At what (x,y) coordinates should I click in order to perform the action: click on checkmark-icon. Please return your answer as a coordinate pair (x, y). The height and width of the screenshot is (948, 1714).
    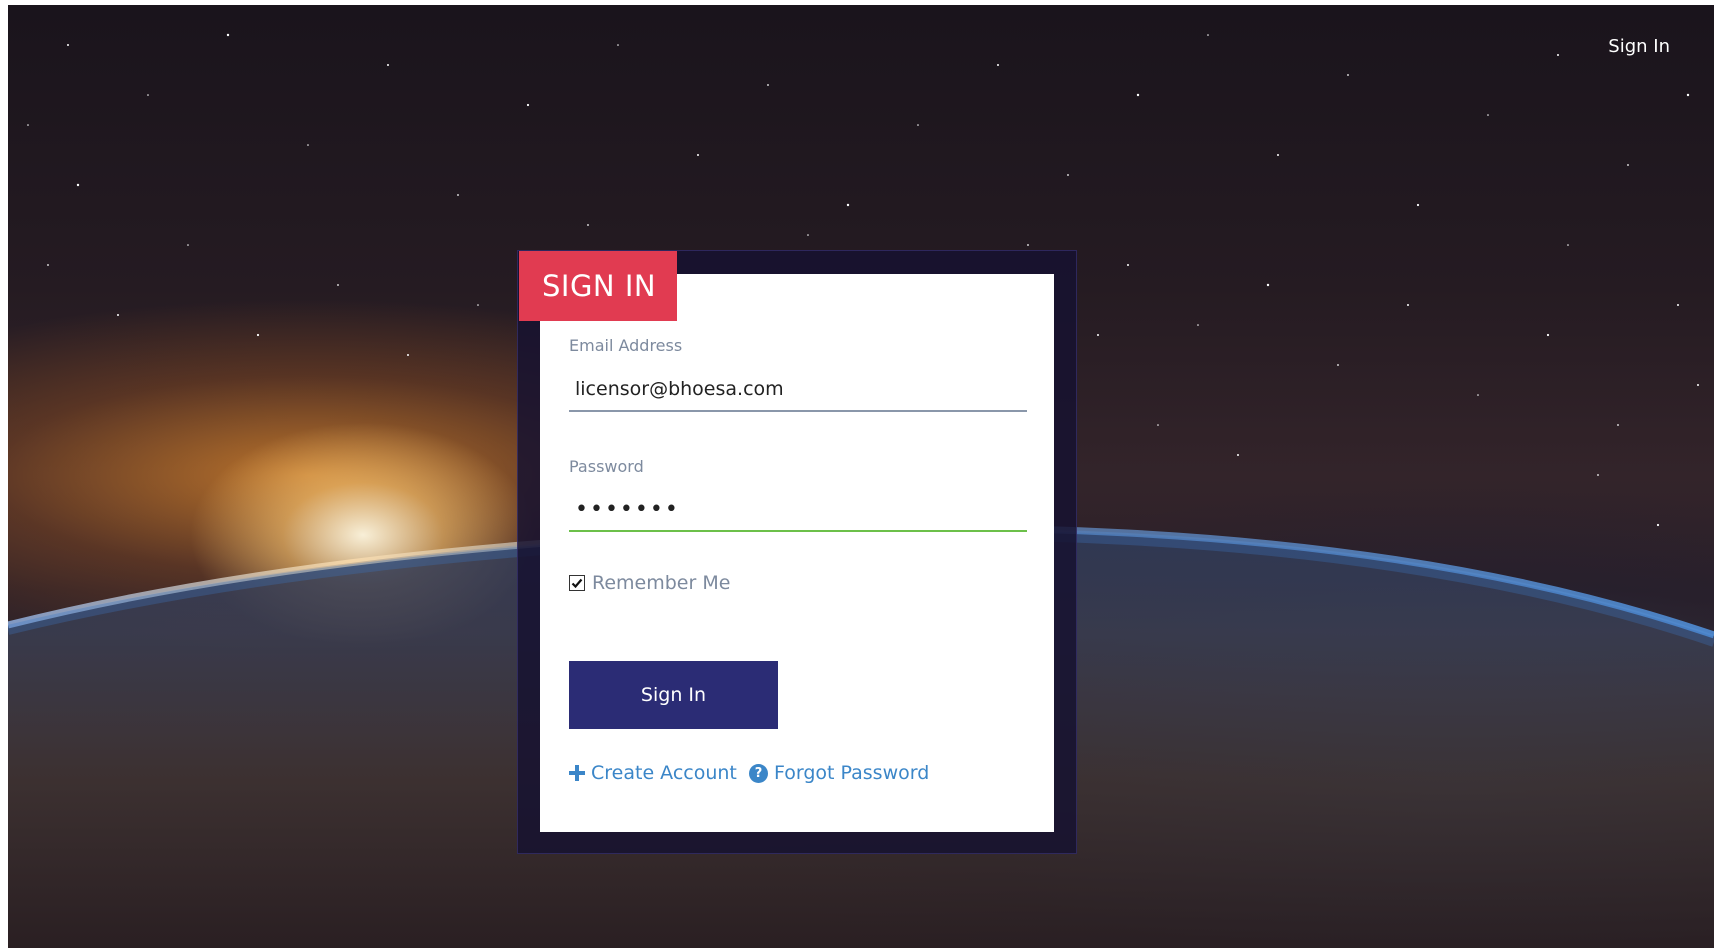
    Looking at the image, I should click on (577, 583).